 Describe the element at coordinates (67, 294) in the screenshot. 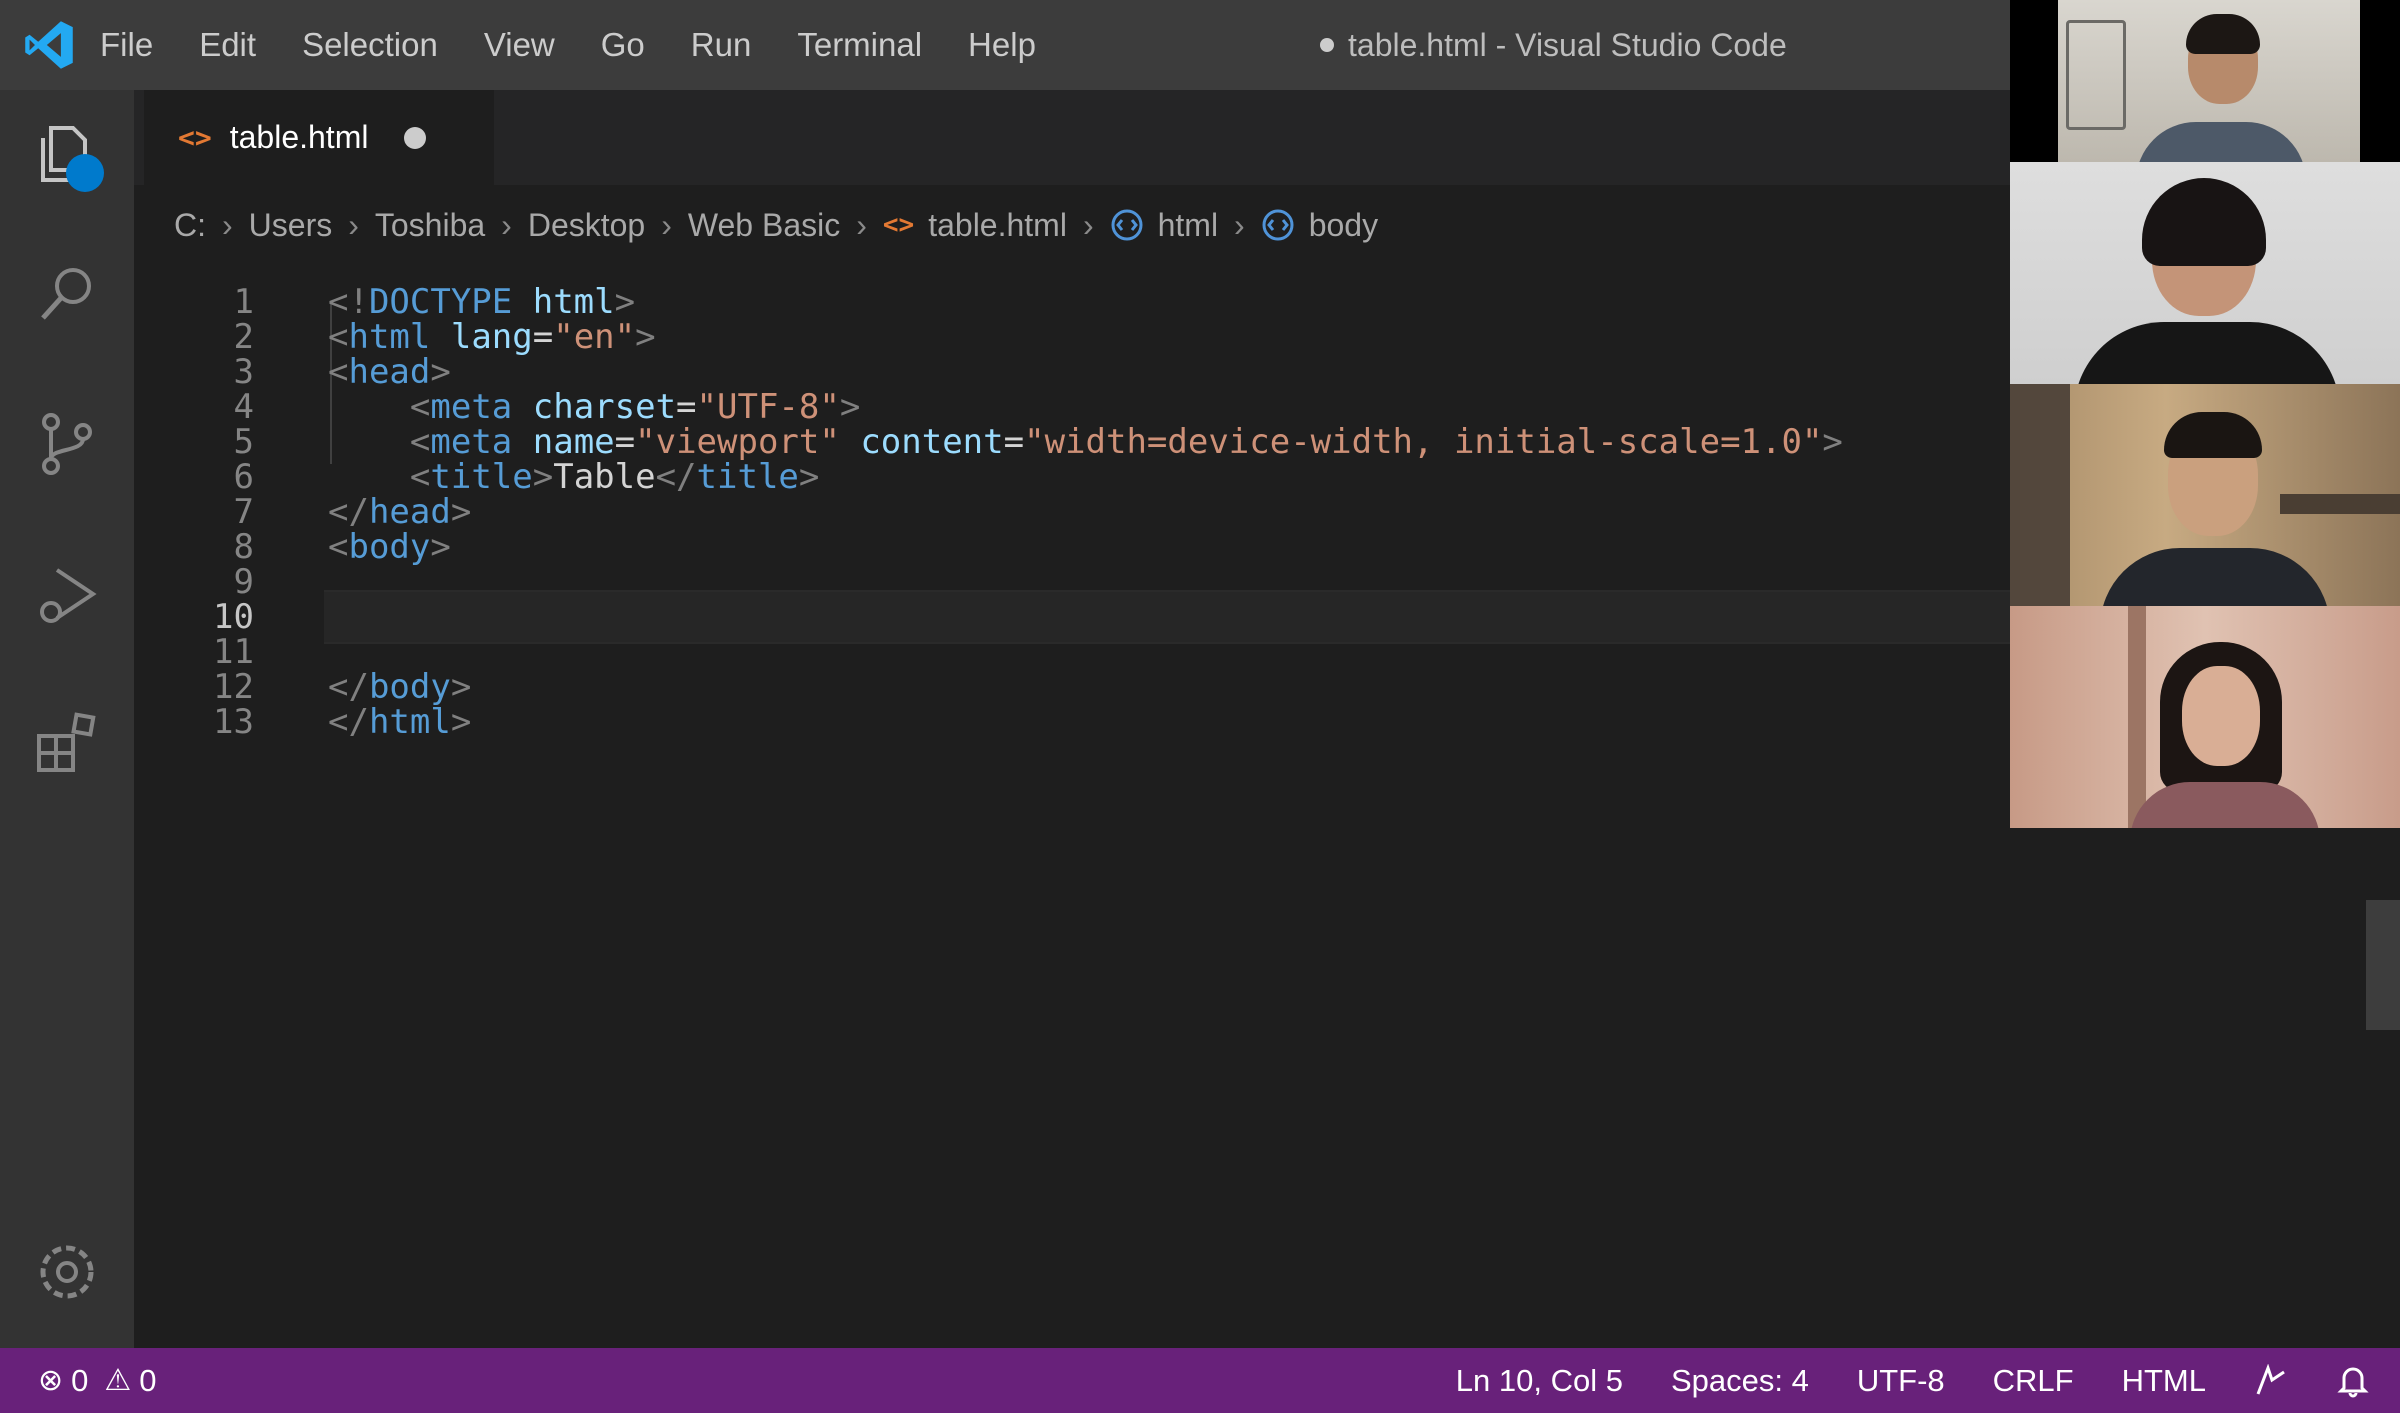

I see `search-icon` at that location.